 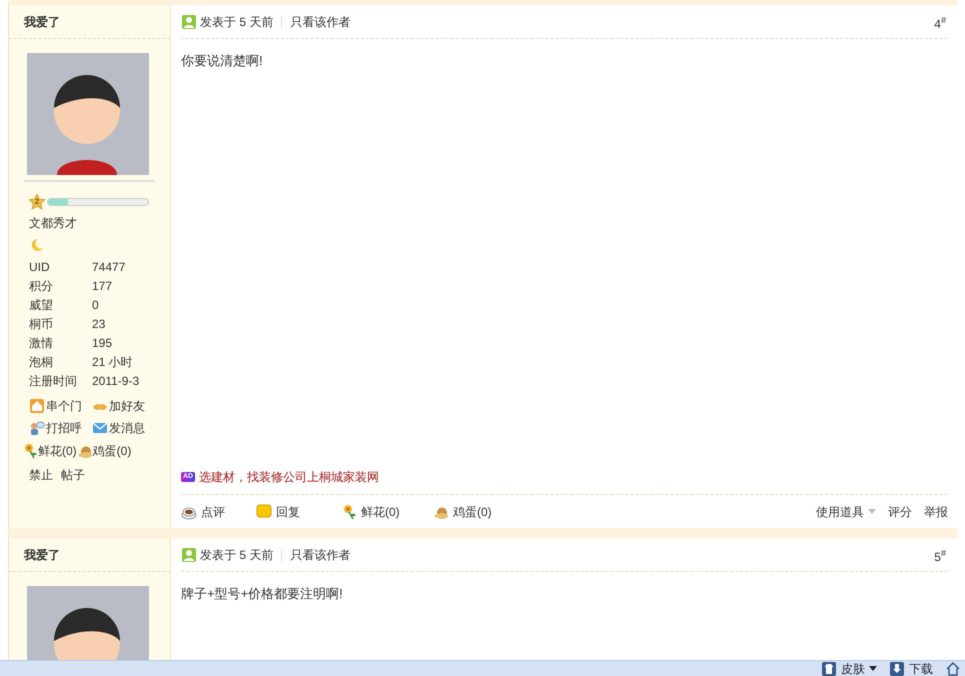 I want to click on stat-value: 23, so click(x=99, y=324).